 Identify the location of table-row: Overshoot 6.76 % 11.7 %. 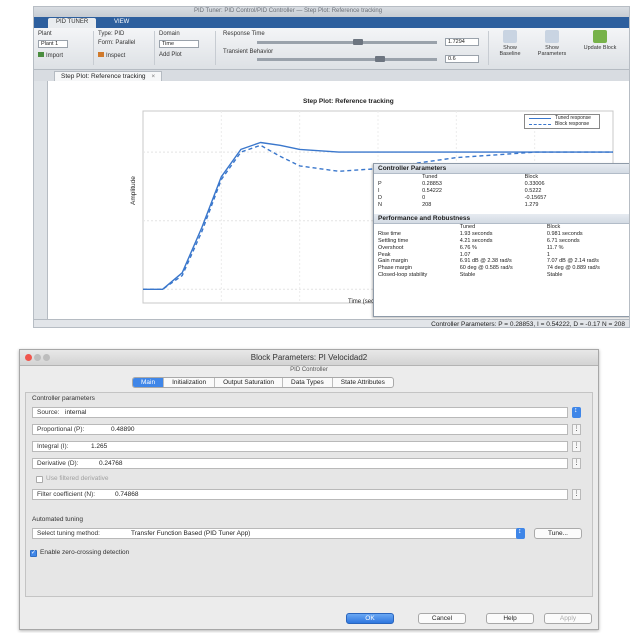
(471, 247).